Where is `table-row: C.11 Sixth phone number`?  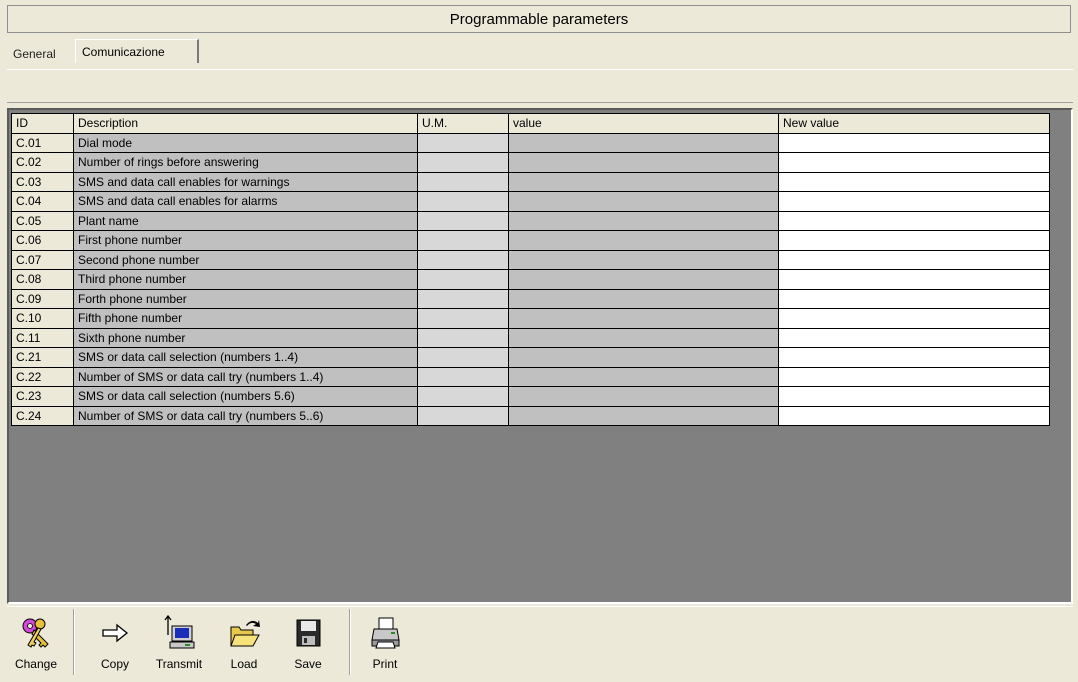
table-row: C.11 Sixth phone number is located at coordinates (530, 337).